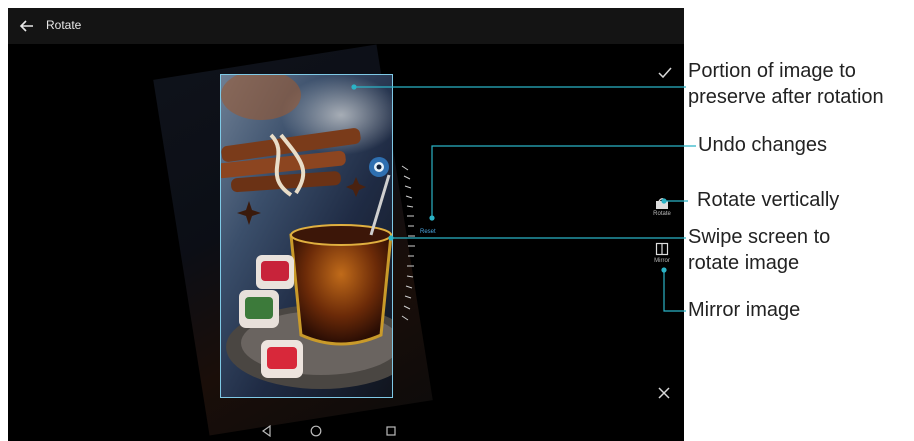 The width and height of the screenshot is (914, 441). I want to click on arrow-left-icon, so click(27, 26).